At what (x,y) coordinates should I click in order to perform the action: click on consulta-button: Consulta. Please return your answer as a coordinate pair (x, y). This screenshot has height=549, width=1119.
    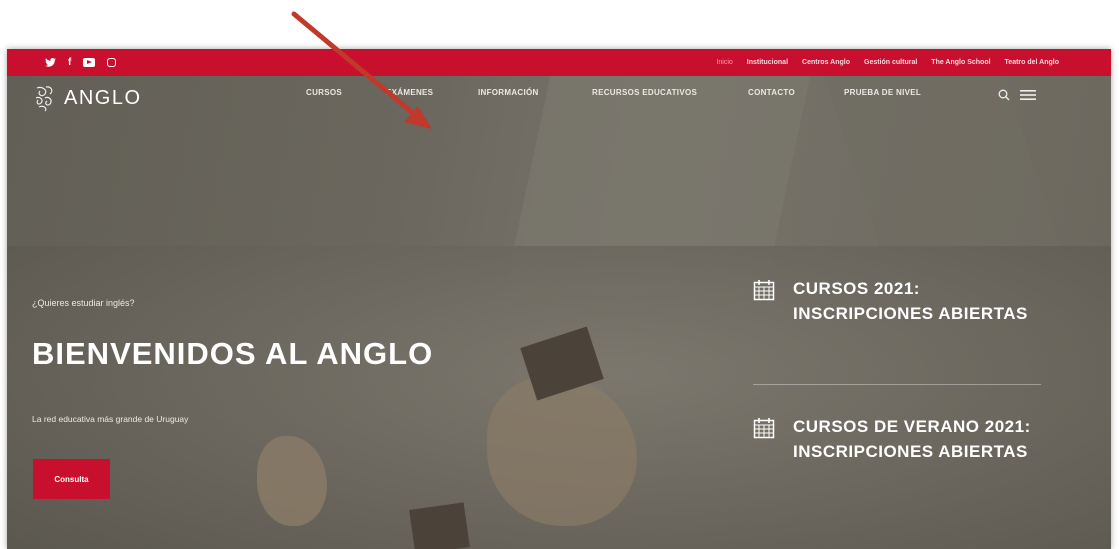
    Looking at the image, I should click on (71, 479).